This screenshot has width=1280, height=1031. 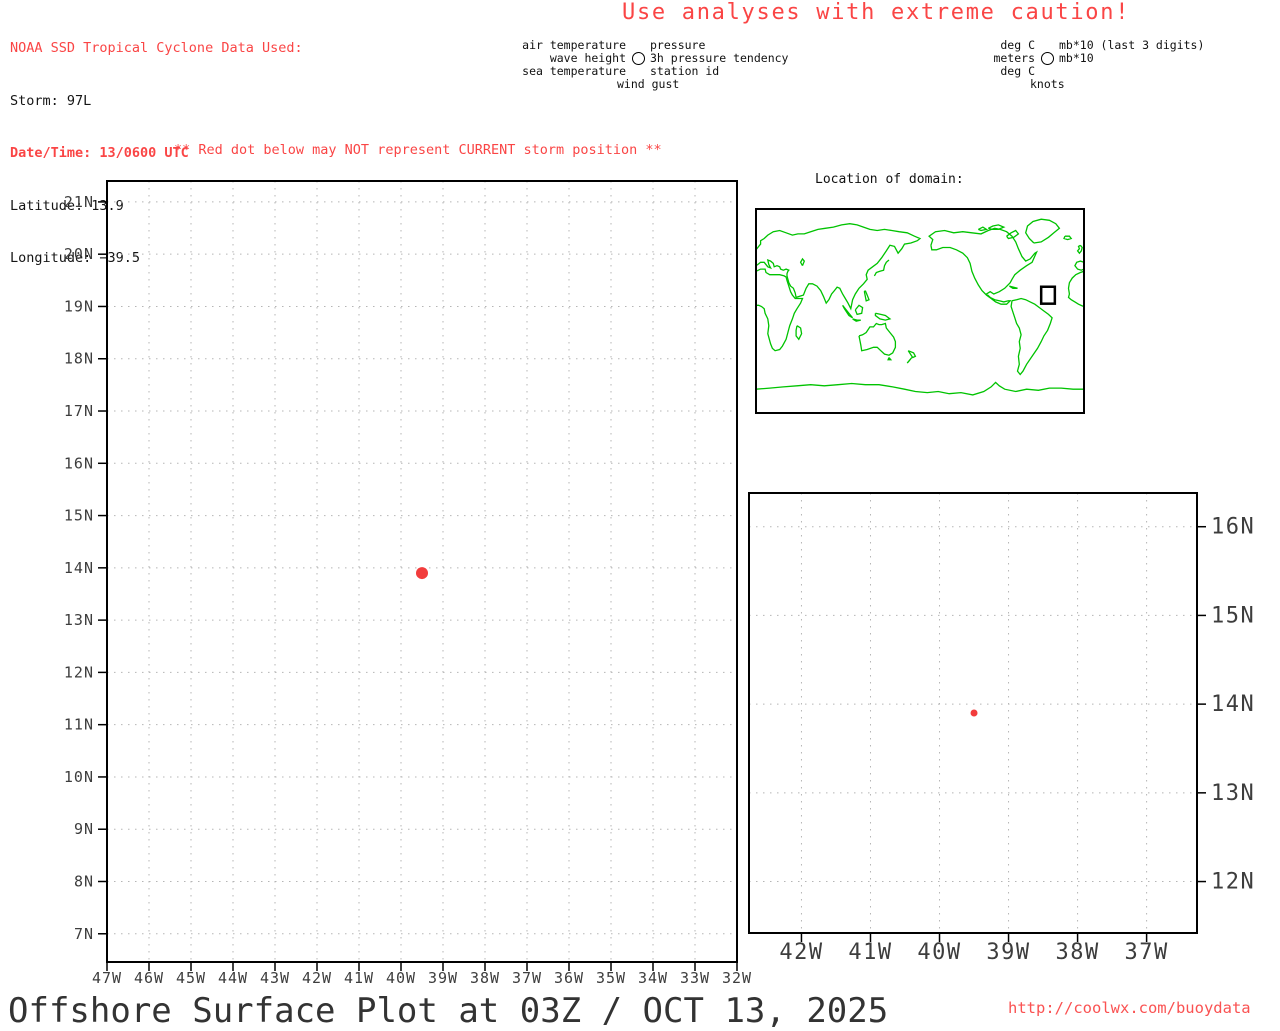 What do you see at coordinates (79, 202) in the screenshot?
I see `y-tick-label: 21N` at bounding box center [79, 202].